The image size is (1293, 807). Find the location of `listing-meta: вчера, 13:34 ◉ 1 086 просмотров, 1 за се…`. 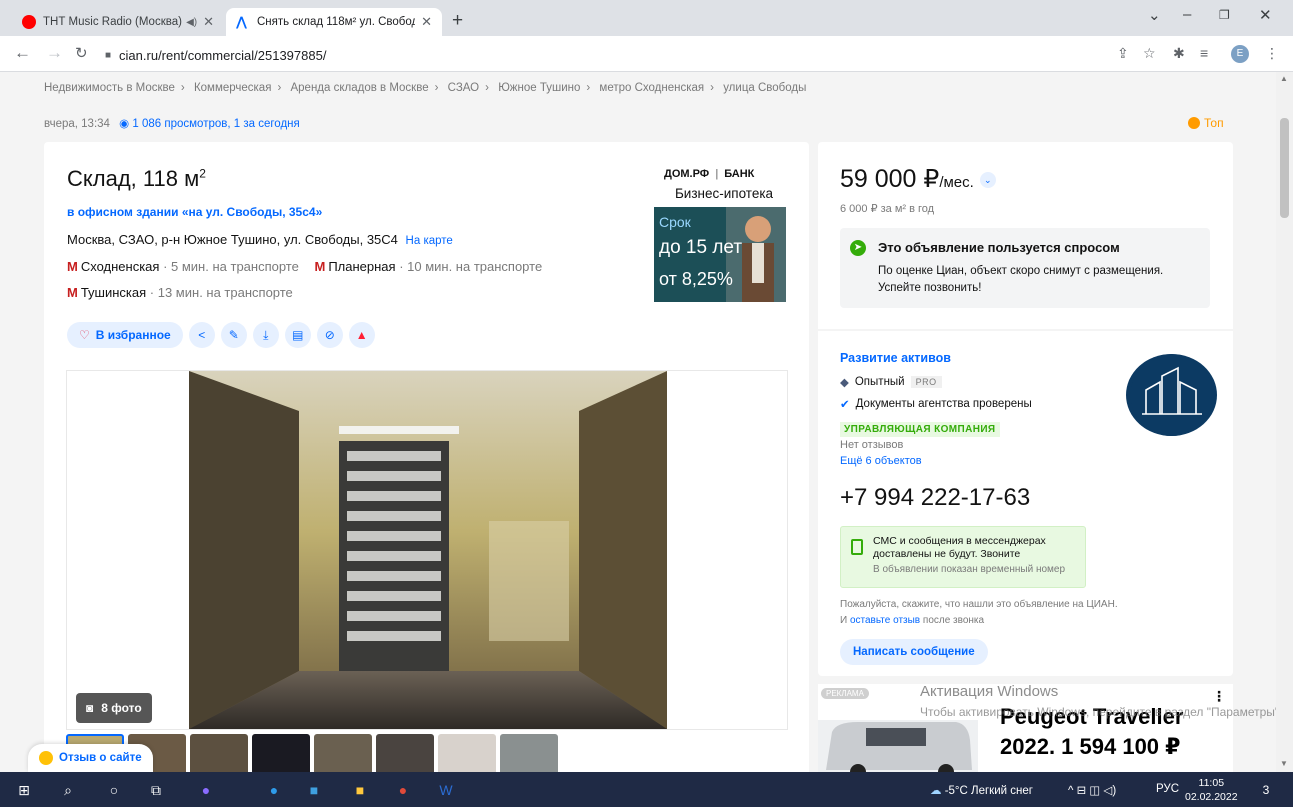

listing-meta: вчера, 13:34 ◉ 1 086 просмотров, 1 за се… is located at coordinates (172, 123).